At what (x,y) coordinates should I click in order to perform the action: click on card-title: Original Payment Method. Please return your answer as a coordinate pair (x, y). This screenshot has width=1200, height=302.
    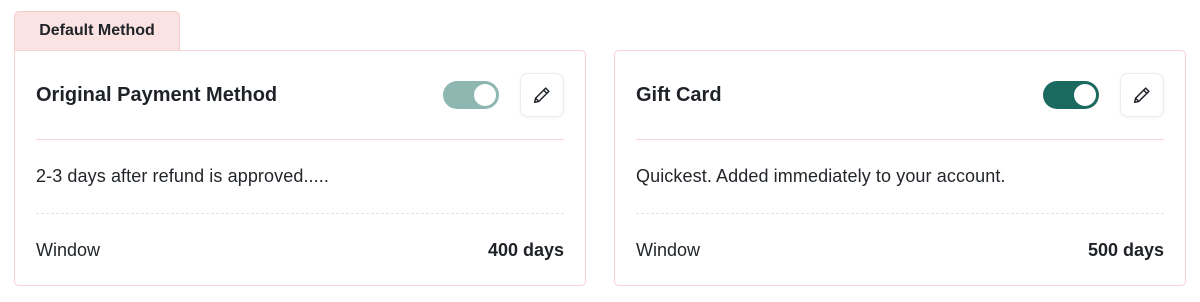
    Looking at the image, I should click on (157, 94).